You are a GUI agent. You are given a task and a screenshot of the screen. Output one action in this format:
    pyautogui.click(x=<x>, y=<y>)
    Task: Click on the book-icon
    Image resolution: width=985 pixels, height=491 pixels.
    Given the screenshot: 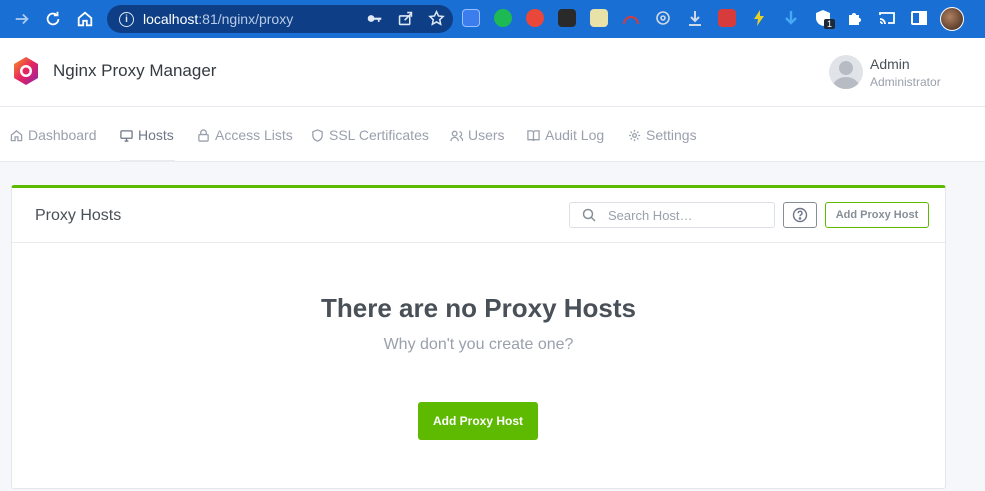 What is the action you would take?
    pyautogui.click(x=533, y=135)
    